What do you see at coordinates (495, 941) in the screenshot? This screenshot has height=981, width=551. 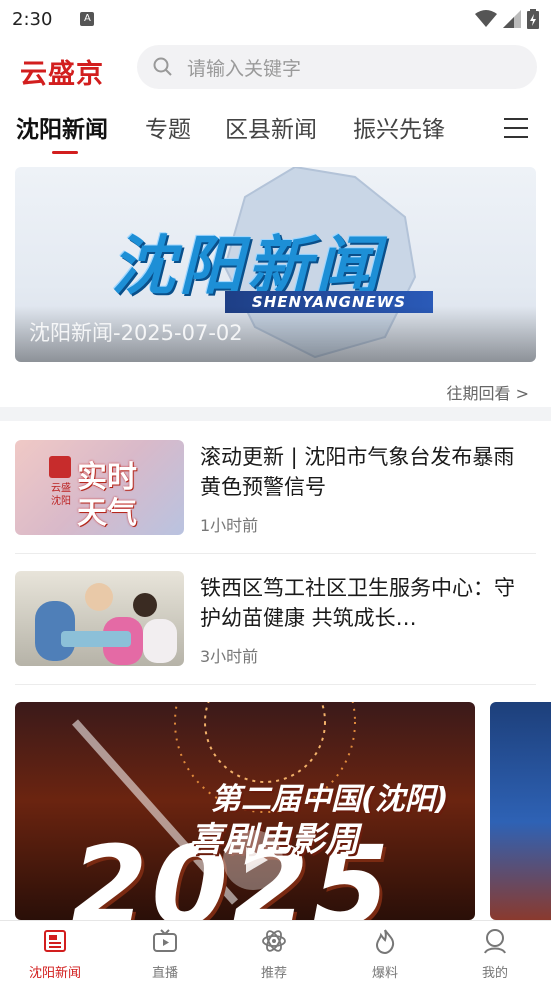 I see `user-icon` at bounding box center [495, 941].